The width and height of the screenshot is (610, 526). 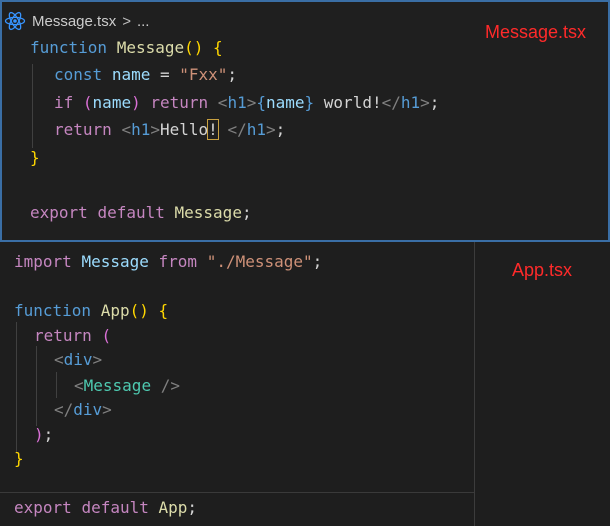 I want to click on token-jsx-text, so click(x=223, y=129).